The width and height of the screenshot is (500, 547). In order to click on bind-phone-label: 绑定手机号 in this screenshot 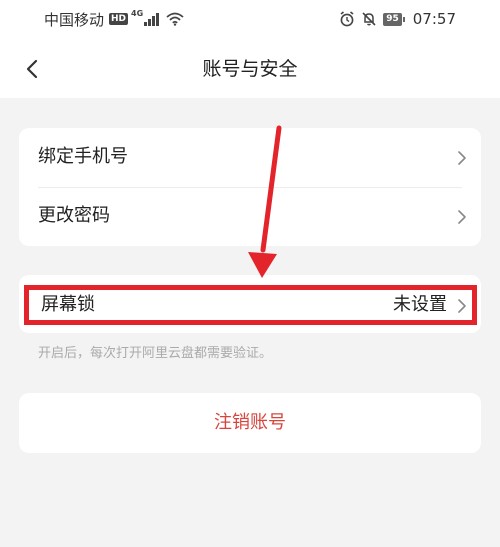, I will do `click(83, 156)`.